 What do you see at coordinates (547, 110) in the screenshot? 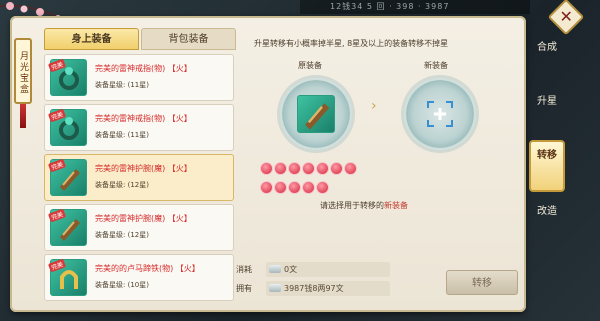
I see `nav-upgrade-star: 升星` at bounding box center [547, 110].